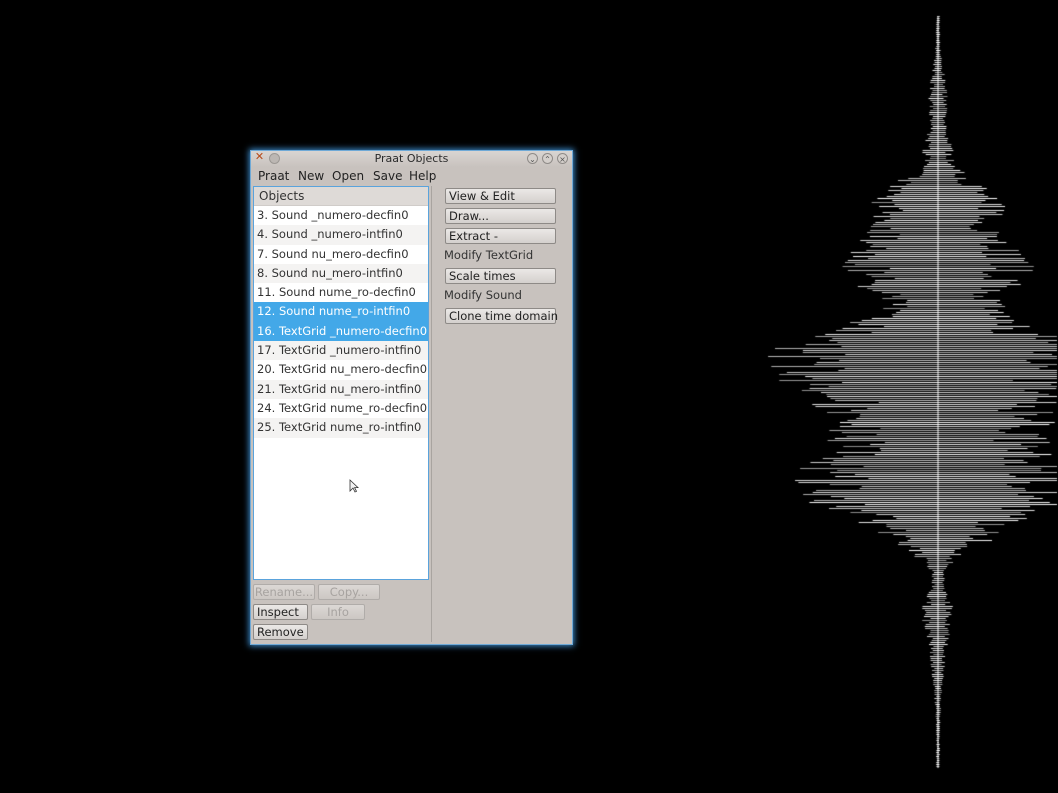  What do you see at coordinates (341, 331) in the screenshot?
I see `list-item: 16. TextGrid _numero-decfin0` at bounding box center [341, 331].